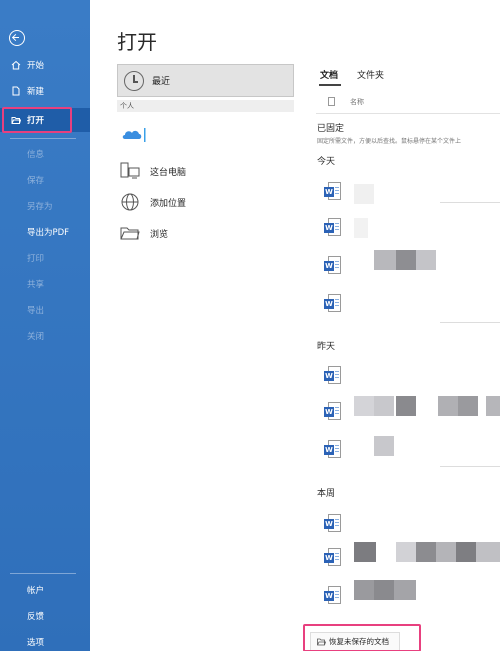 This screenshot has width=500, height=651. Describe the element at coordinates (17, 38) in the screenshot. I see `back-arrow-icon` at that location.